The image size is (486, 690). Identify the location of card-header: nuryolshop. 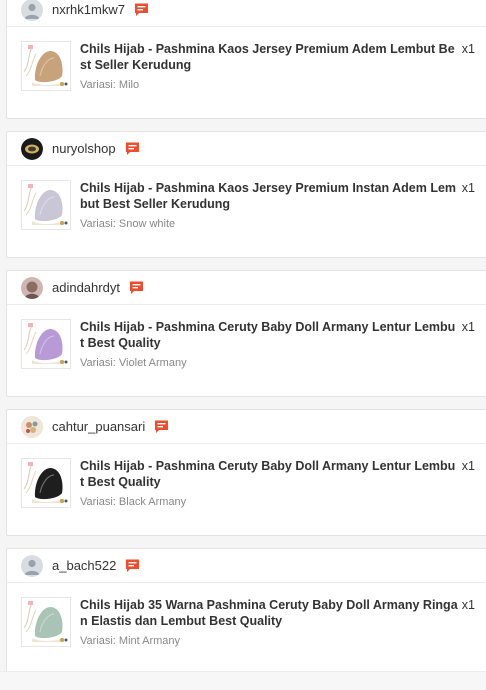
(246, 149).